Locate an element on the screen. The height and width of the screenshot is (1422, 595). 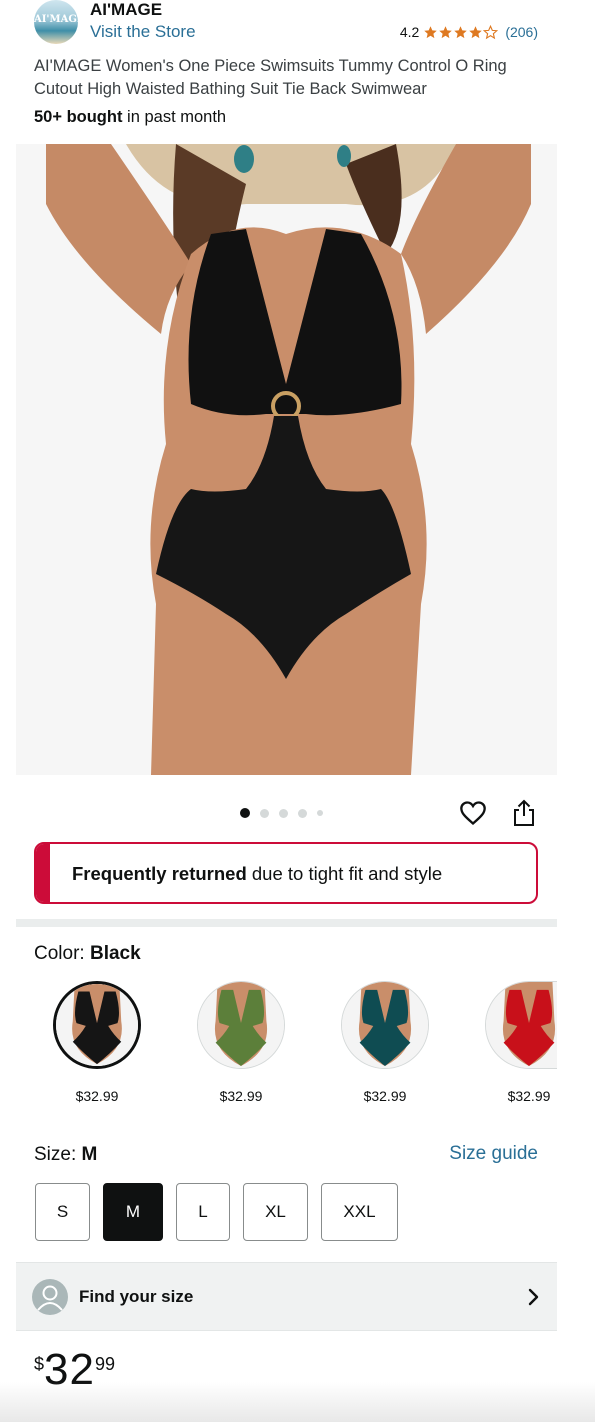
section-divider is located at coordinates (286, 923).